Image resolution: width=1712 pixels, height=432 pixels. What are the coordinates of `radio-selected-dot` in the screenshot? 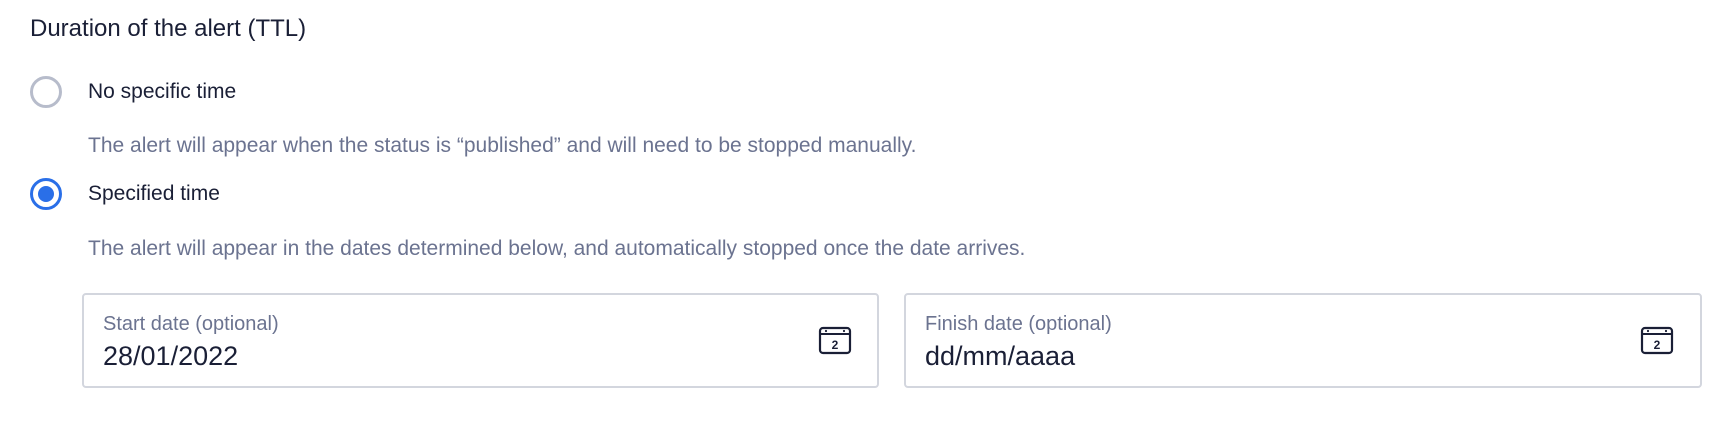 It's located at (46, 194).